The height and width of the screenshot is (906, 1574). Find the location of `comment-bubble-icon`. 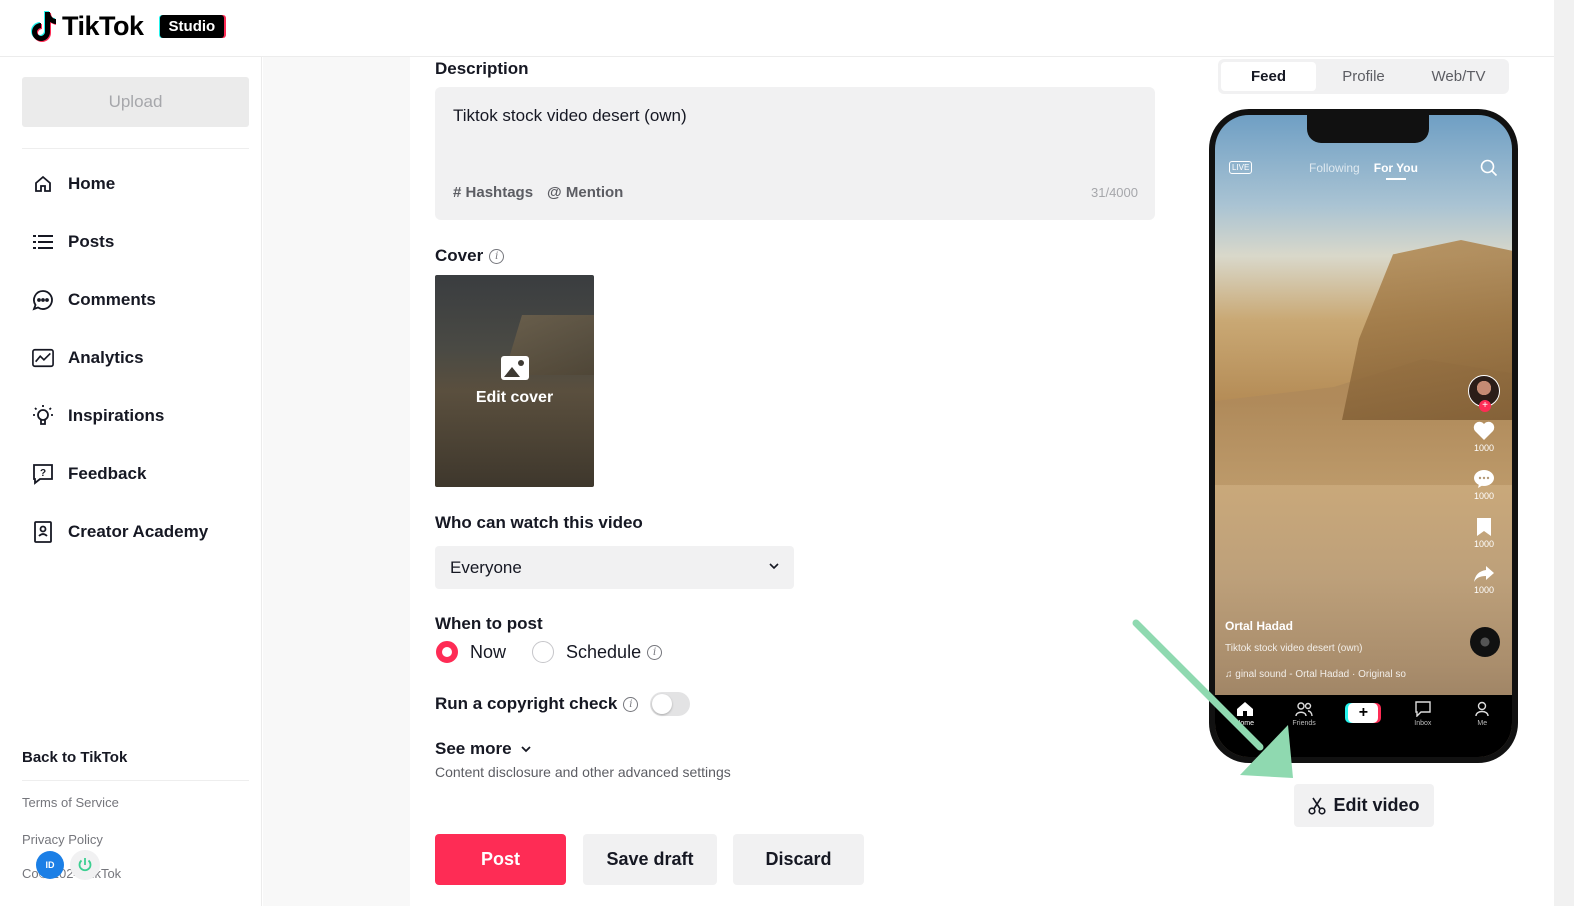

comment-bubble-icon is located at coordinates (1484, 479).